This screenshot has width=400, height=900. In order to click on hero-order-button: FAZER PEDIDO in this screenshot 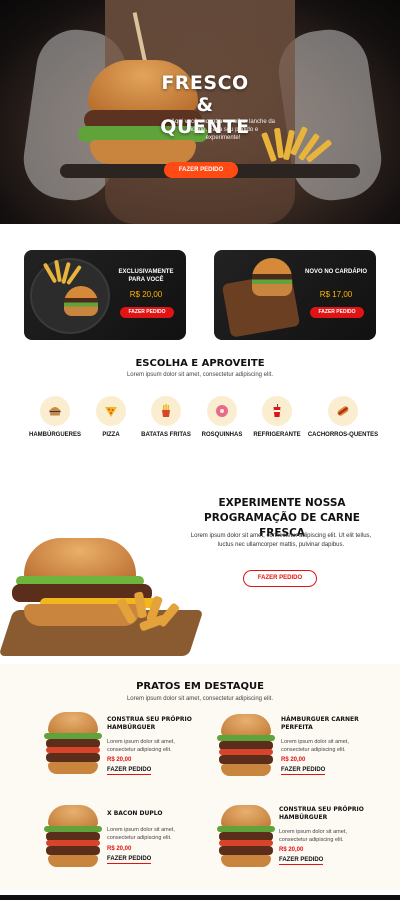, I will do `click(201, 170)`.